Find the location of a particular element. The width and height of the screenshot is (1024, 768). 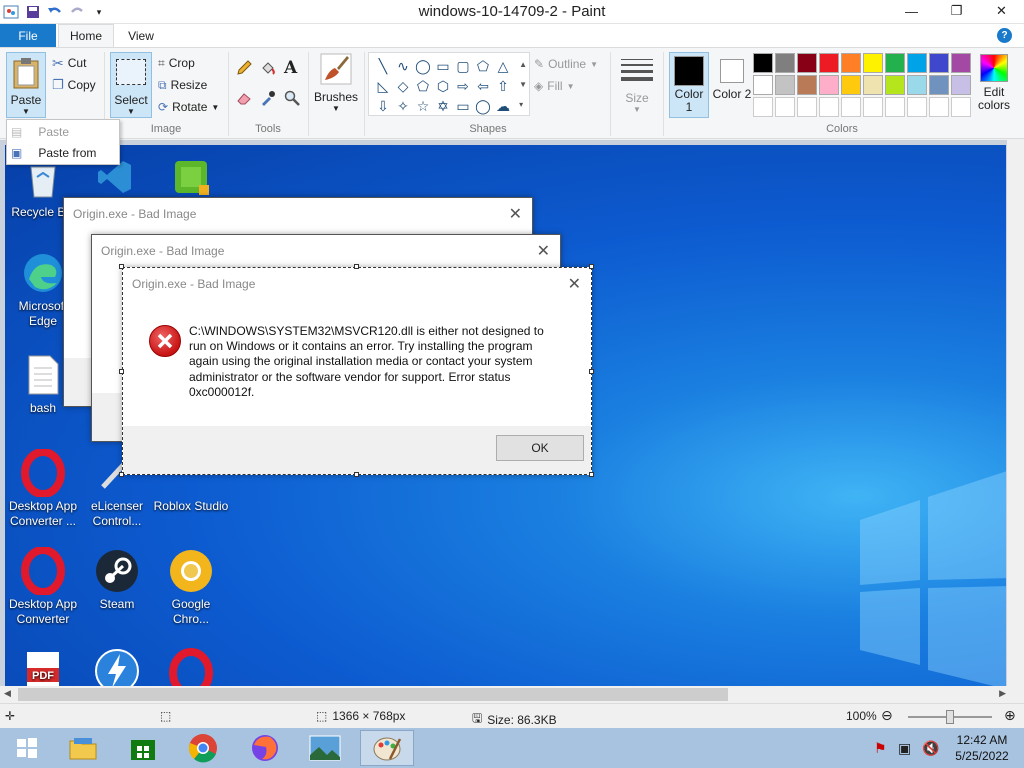

rounded-rect-shape-icon: ▢ is located at coordinates (463, 66).